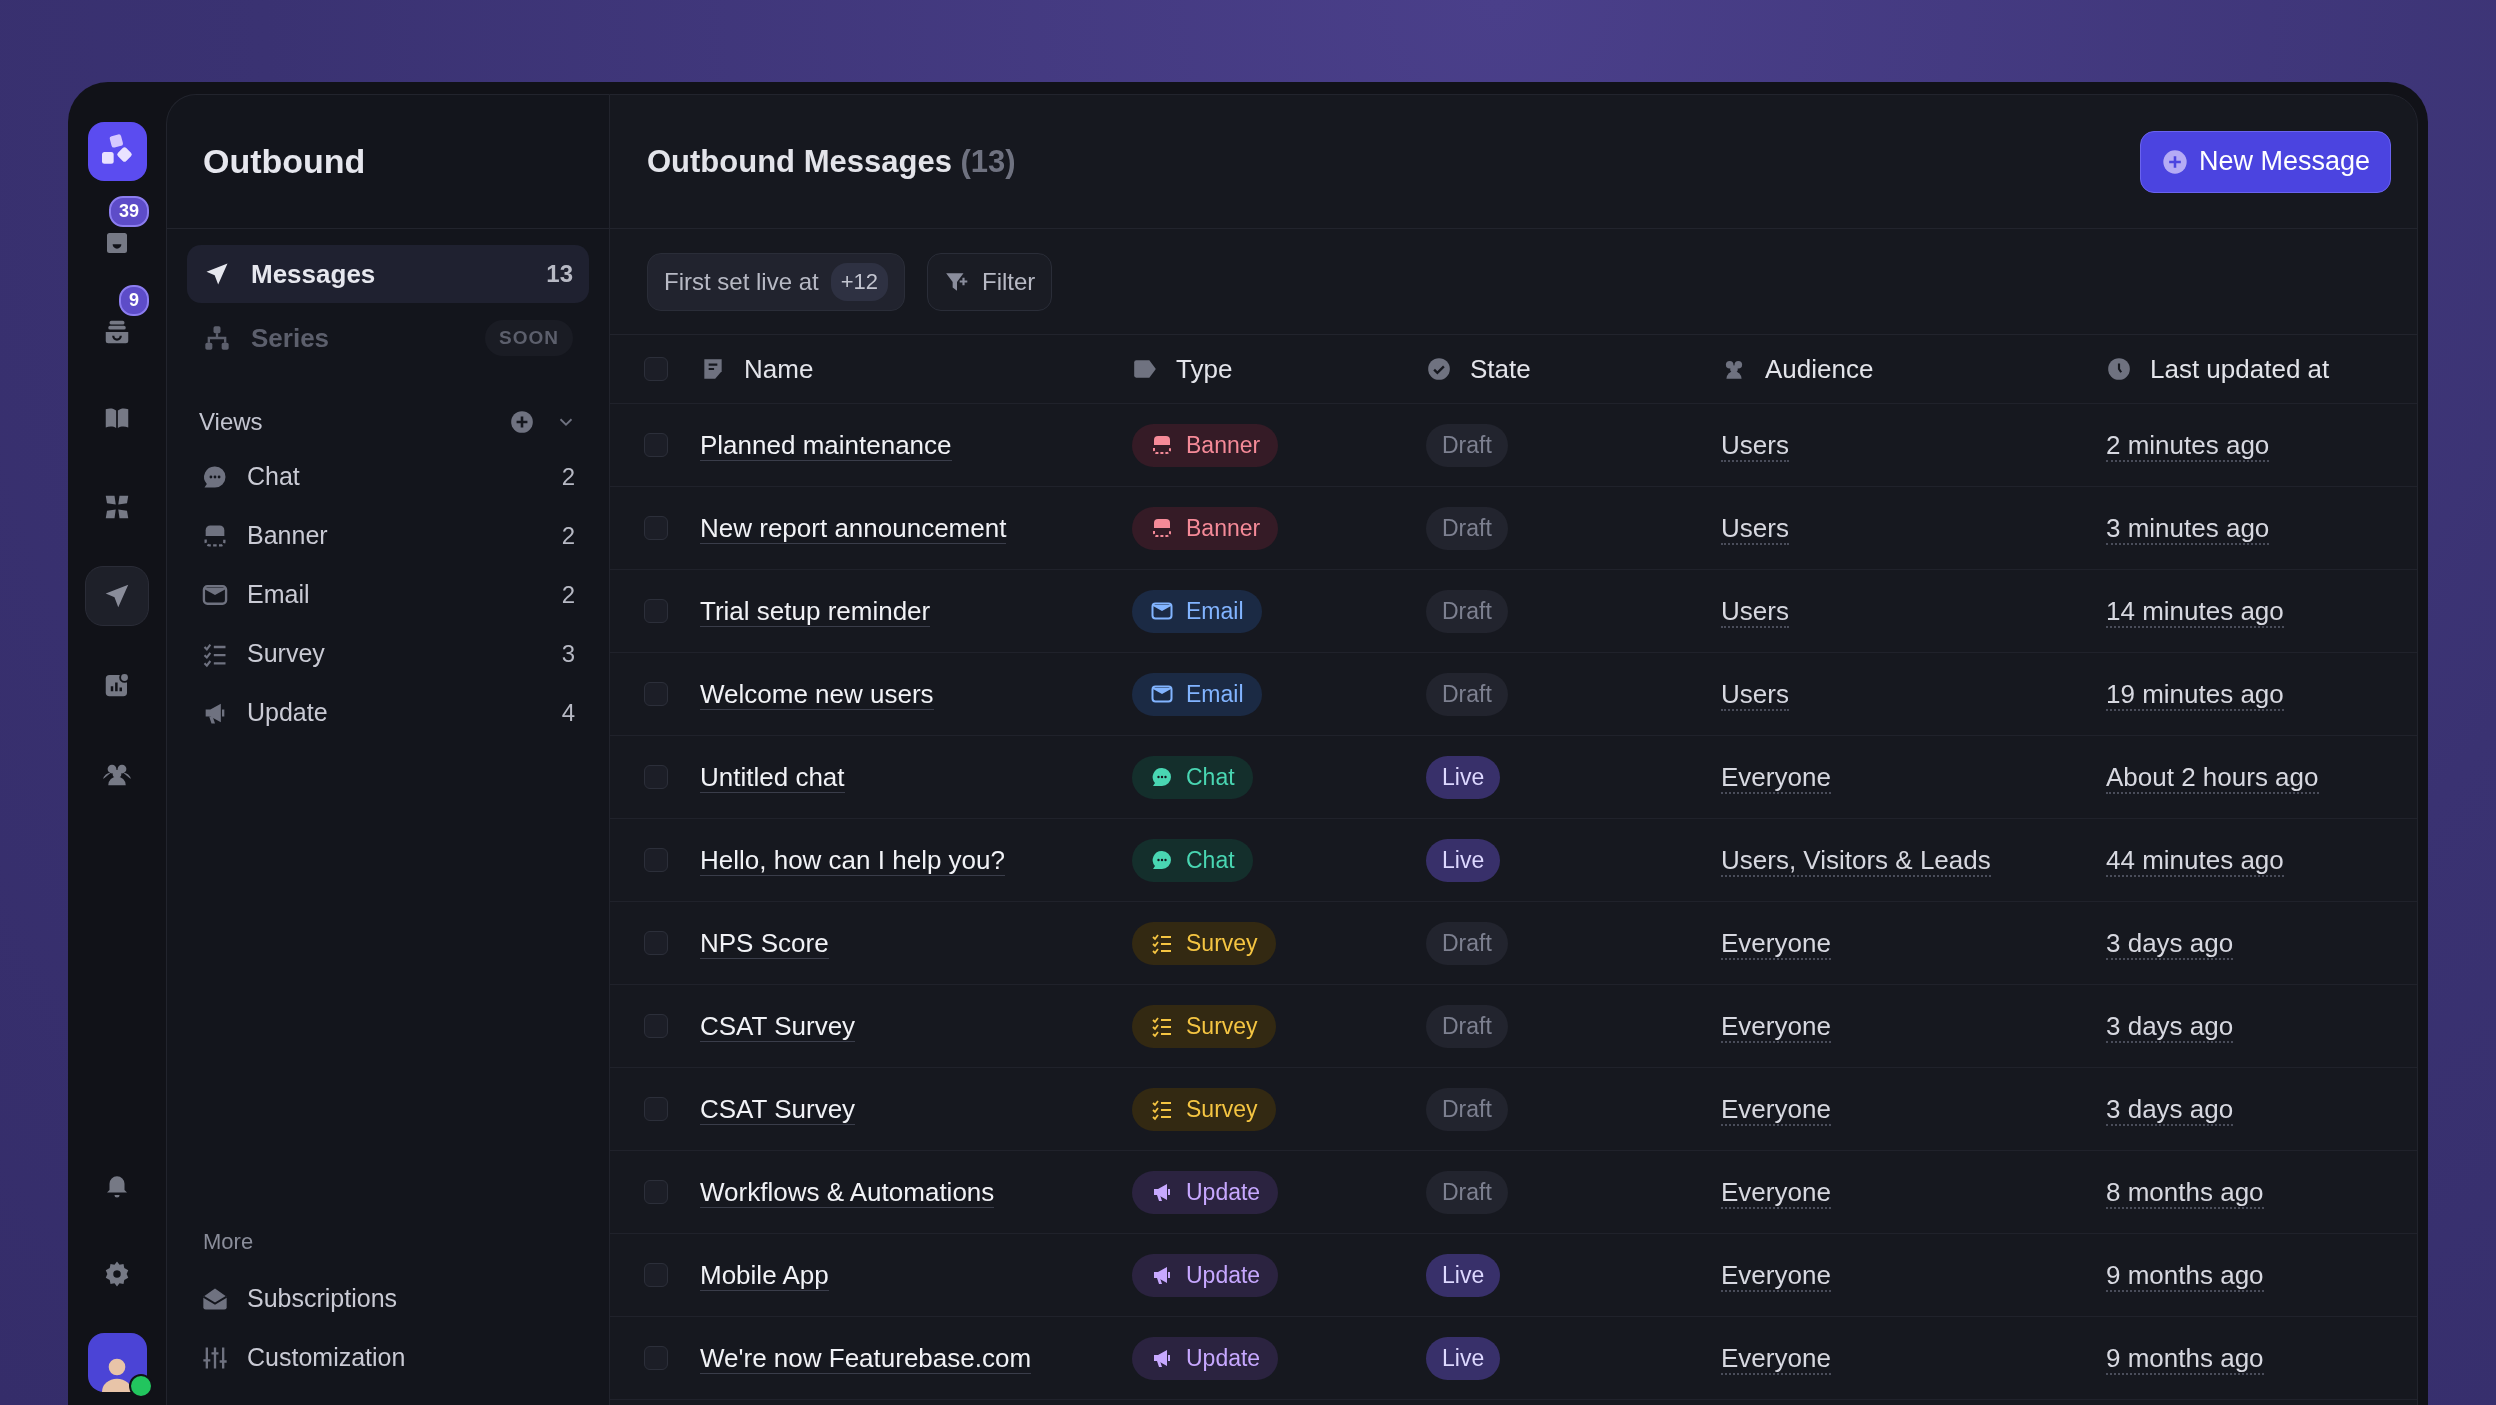 This screenshot has width=2496, height=1405. Describe the element at coordinates (772, 777) in the screenshot. I see `message-name-link: Untitled chat` at that location.